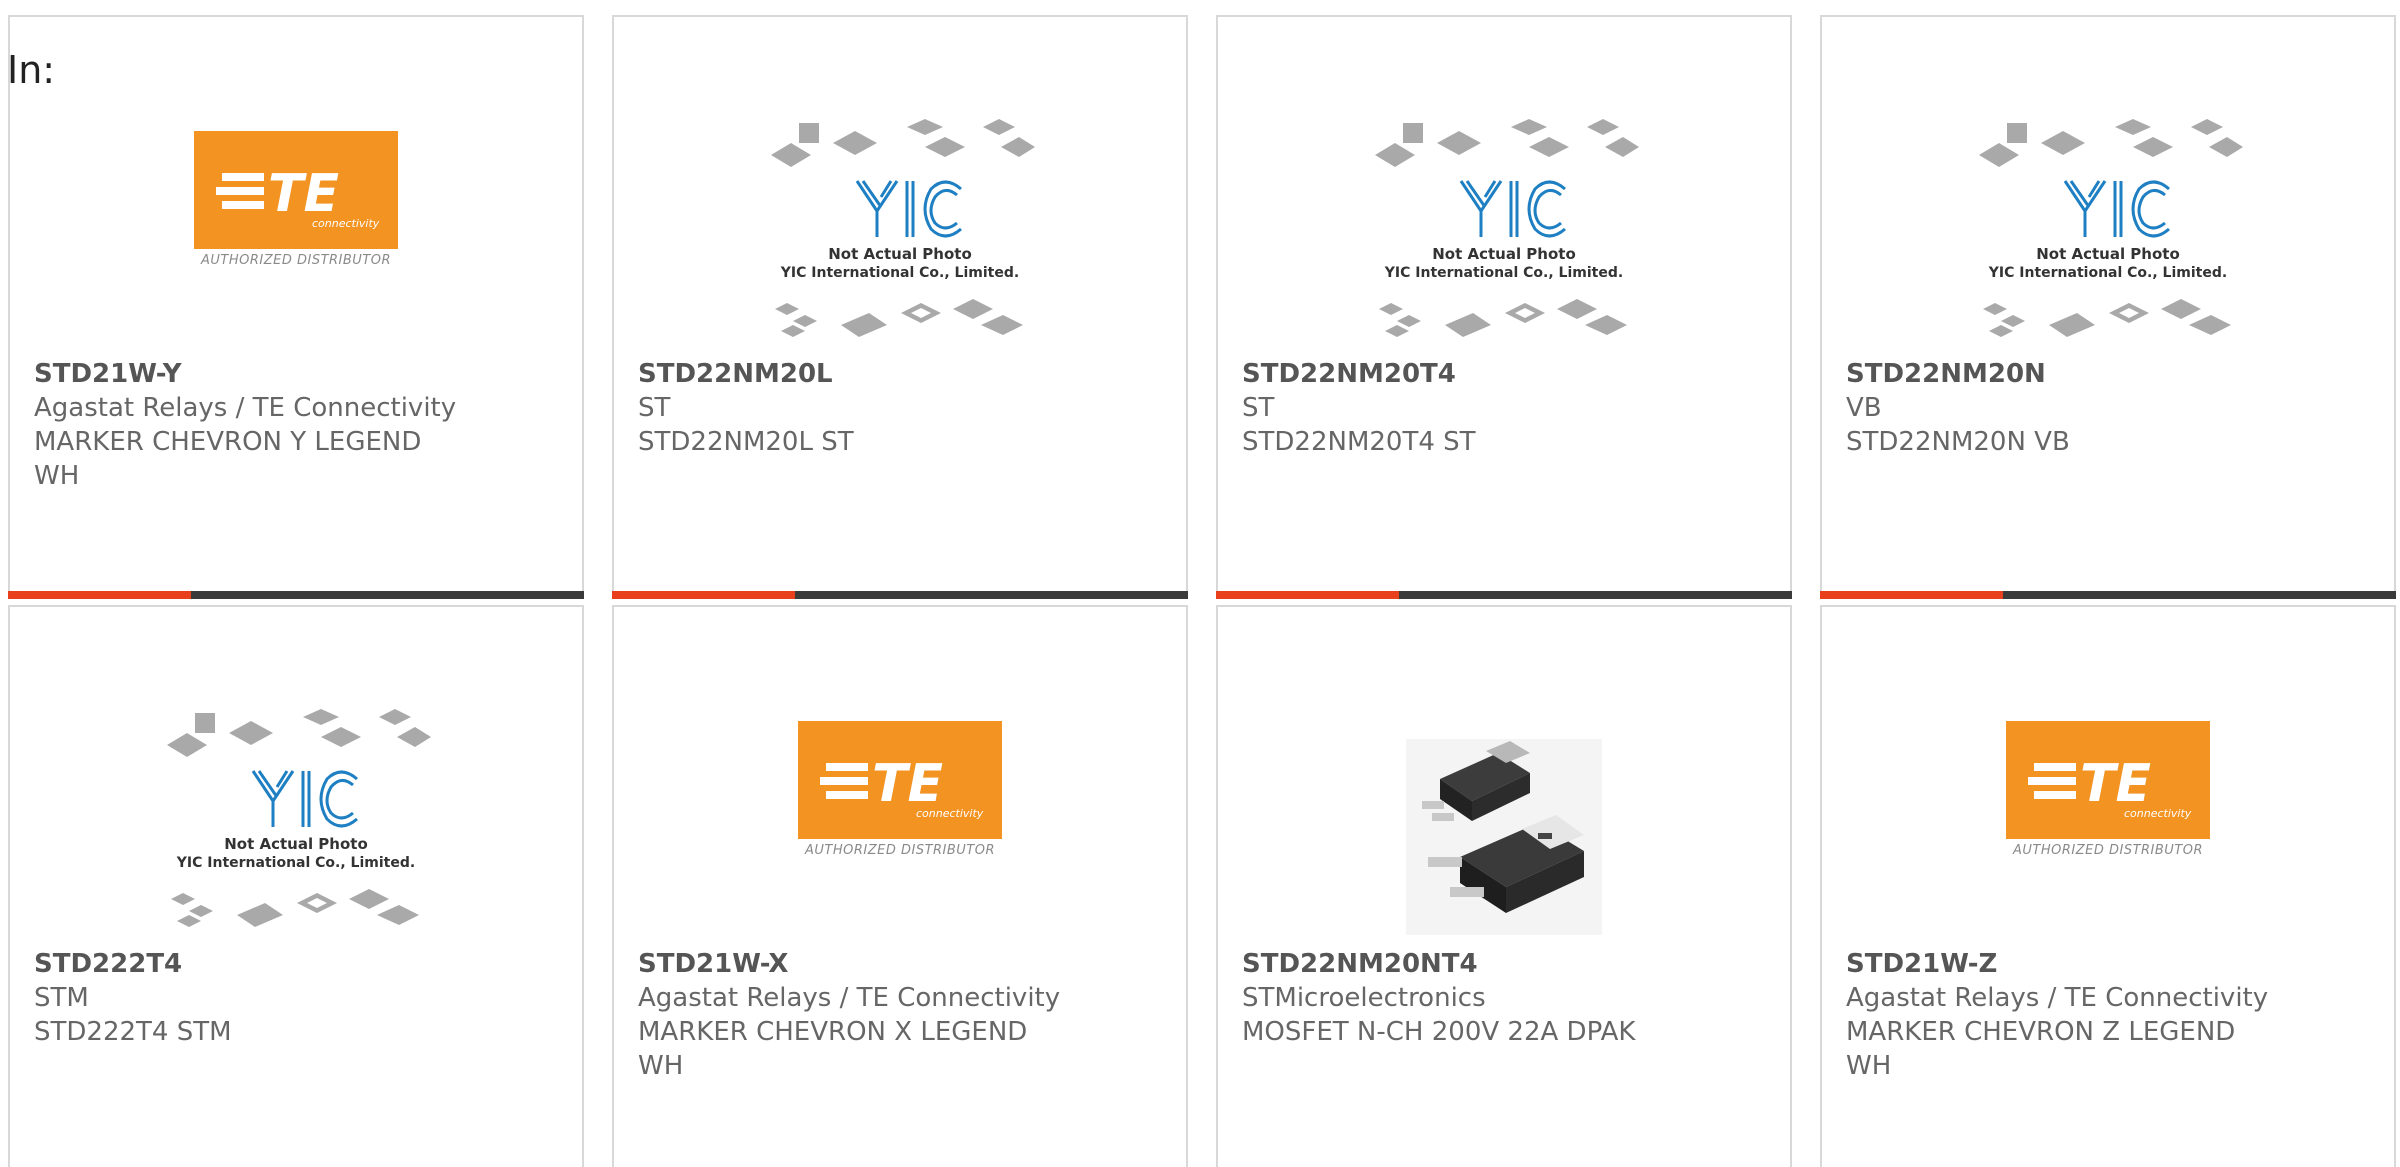  What do you see at coordinates (746, 442) in the screenshot?
I see `description: STD22NM20L ST` at bounding box center [746, 442].